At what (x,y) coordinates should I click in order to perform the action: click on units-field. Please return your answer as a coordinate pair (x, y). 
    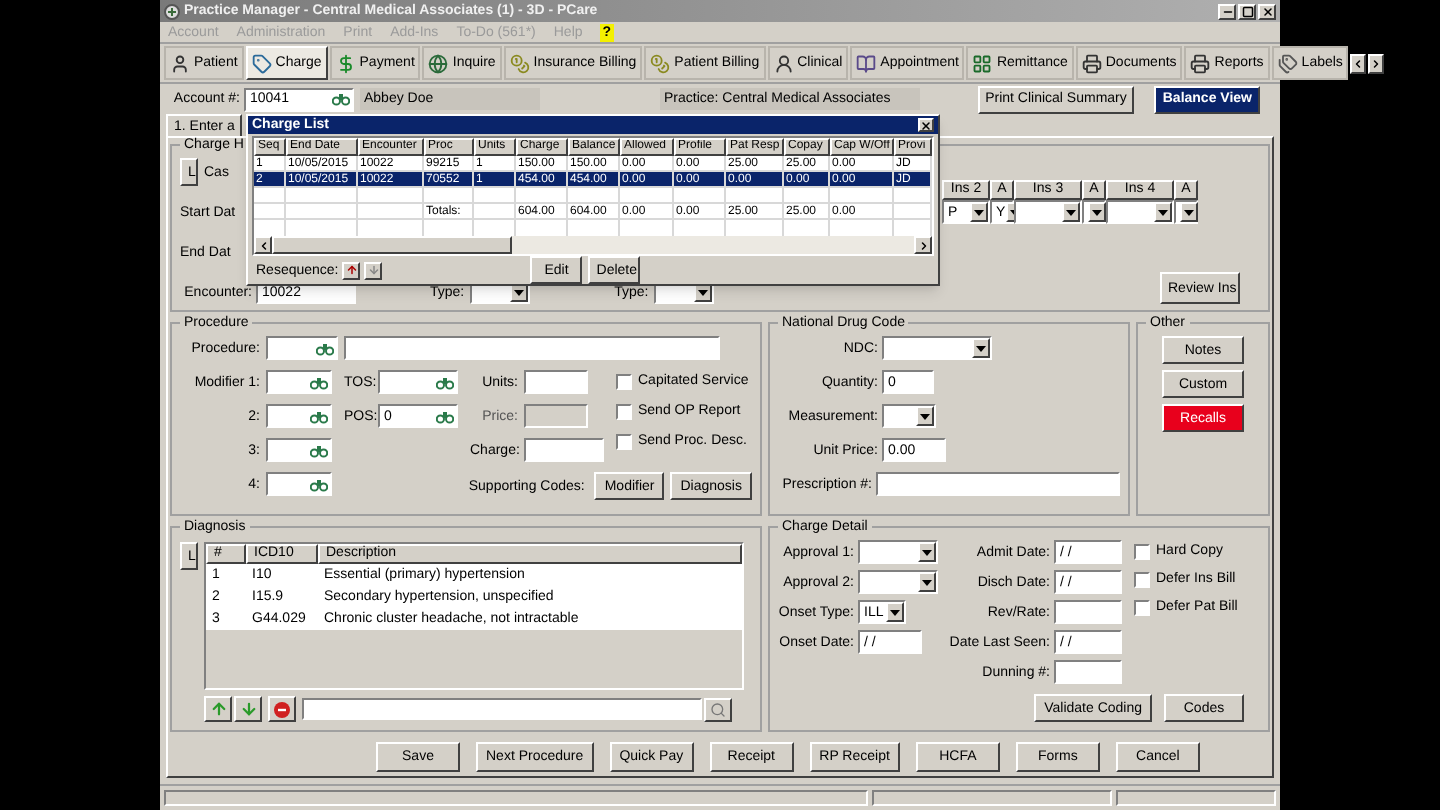
    Looking at the image, I should click on (556, 382).